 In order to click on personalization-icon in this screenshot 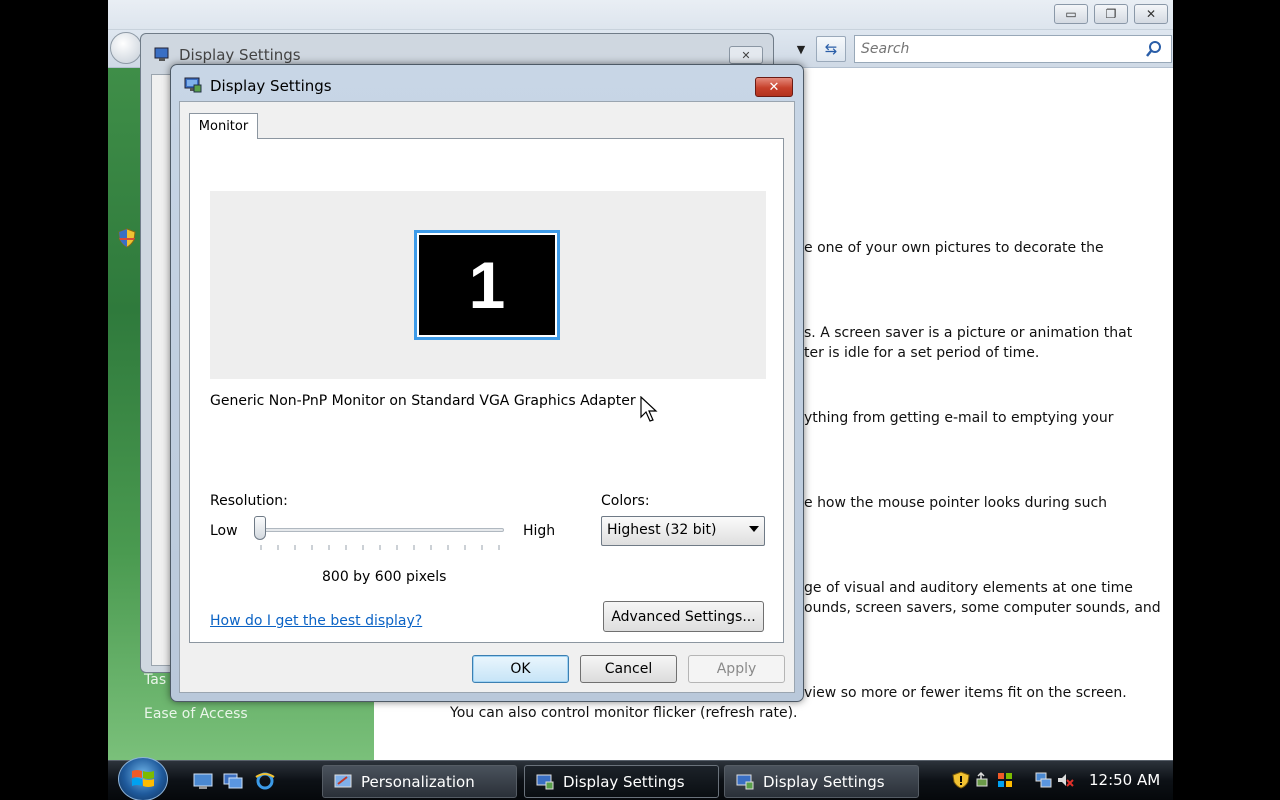, I will do `click(343, 780)`.